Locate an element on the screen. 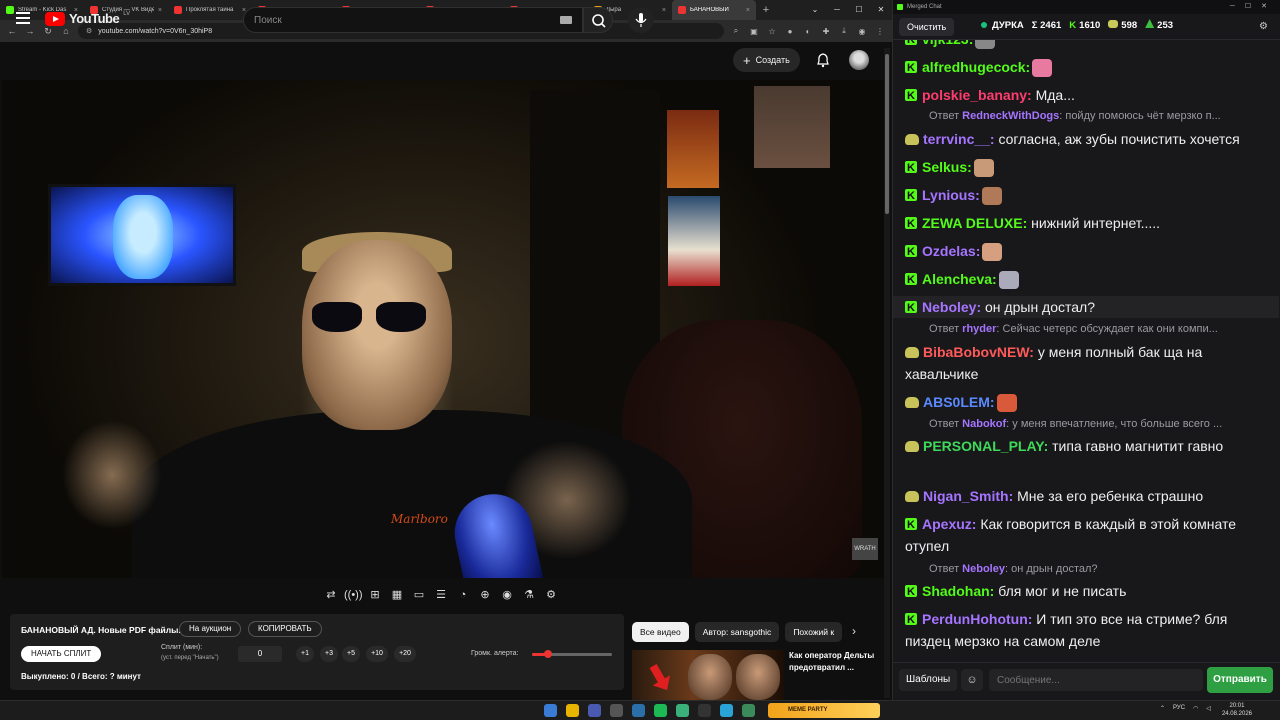 This screenshot has height=720, width=1280. meme-party-app: MEME PARTY is located at coordinates (824, 710).